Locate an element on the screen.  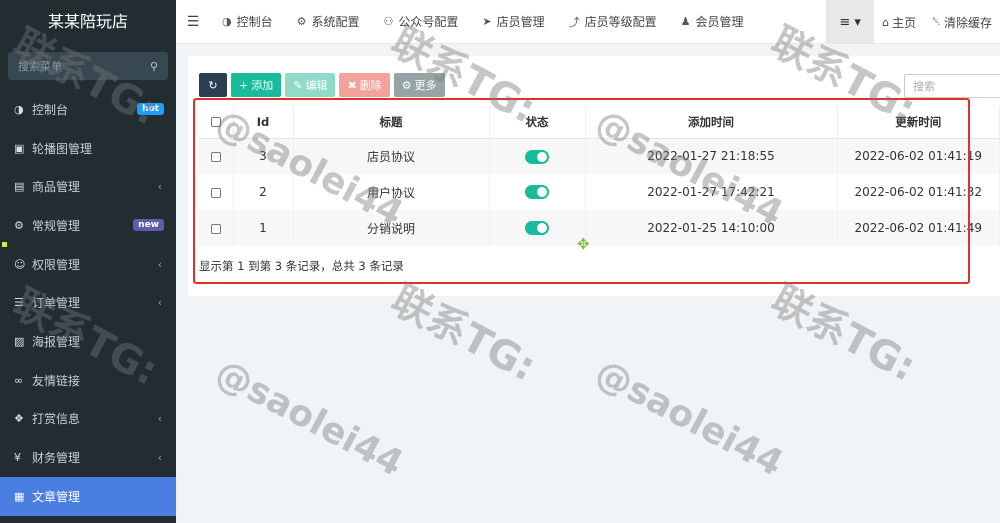
trash-icon: ✖ is located at coordinates (352, 85).